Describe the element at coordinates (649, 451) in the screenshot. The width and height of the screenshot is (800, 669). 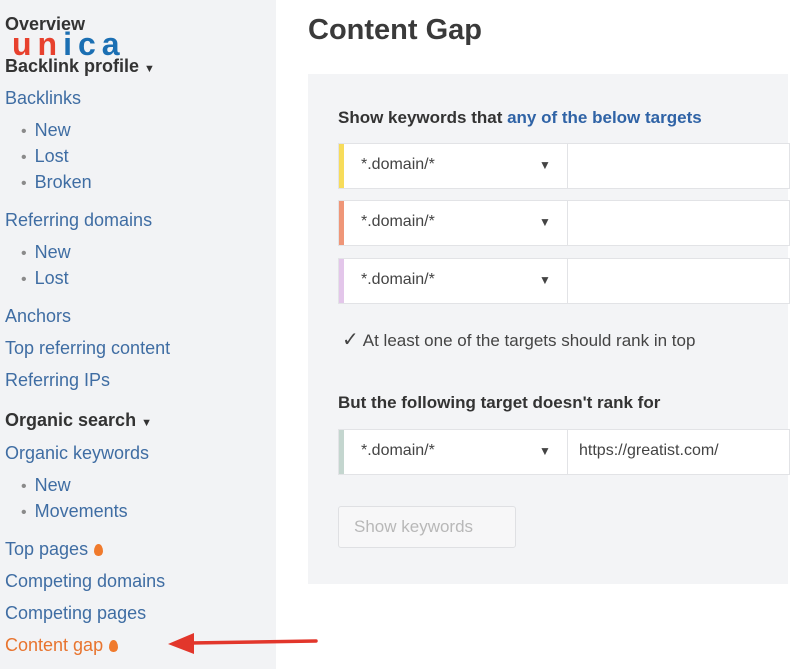
I see `exclude-target-input: https://greatist.com/` at that location.